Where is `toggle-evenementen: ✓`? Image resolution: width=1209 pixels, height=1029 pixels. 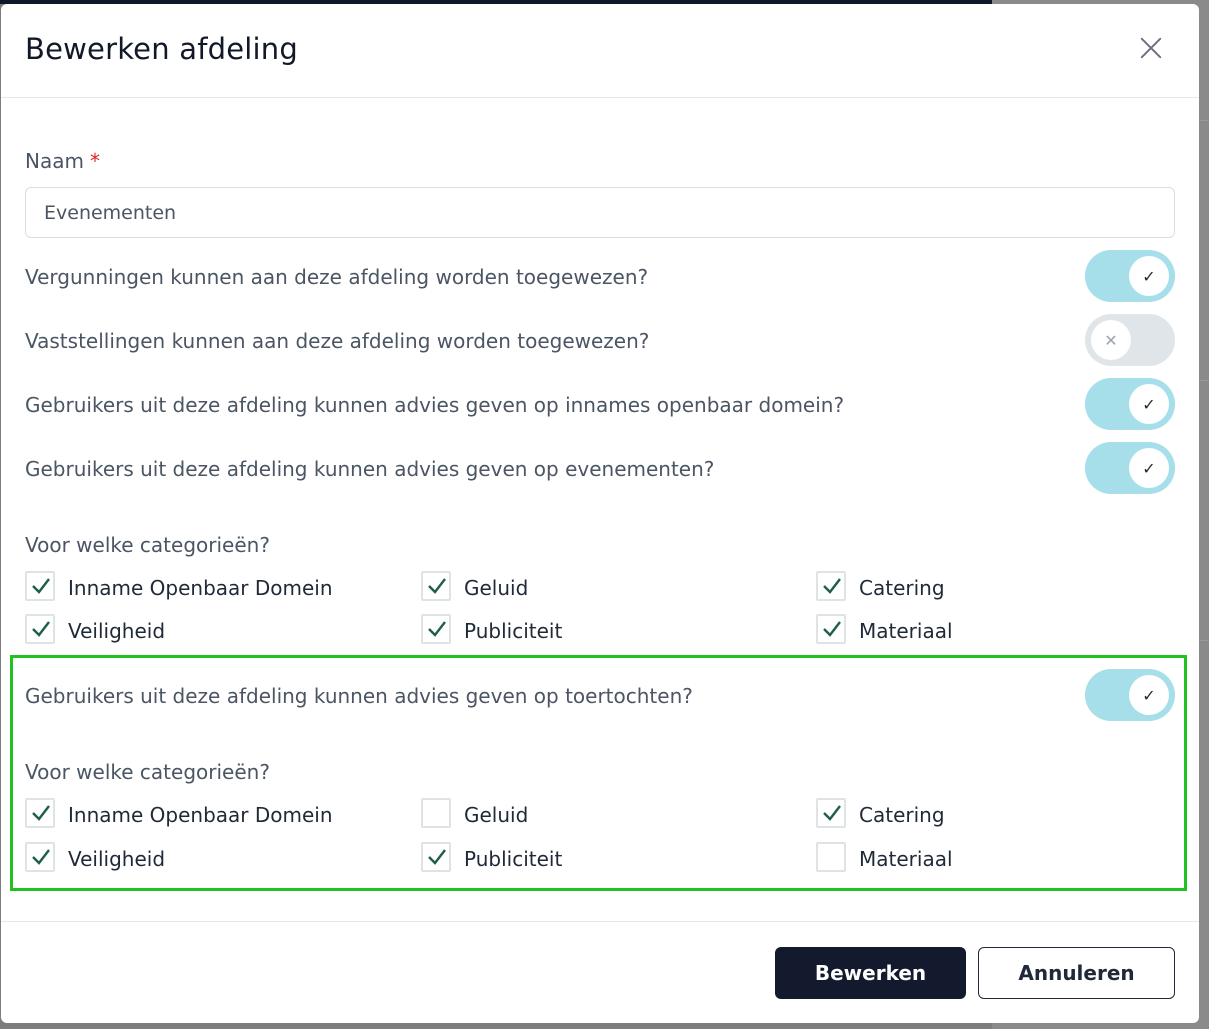
toggle-evenementen: ✓ is located at coordinates (1130, 468).